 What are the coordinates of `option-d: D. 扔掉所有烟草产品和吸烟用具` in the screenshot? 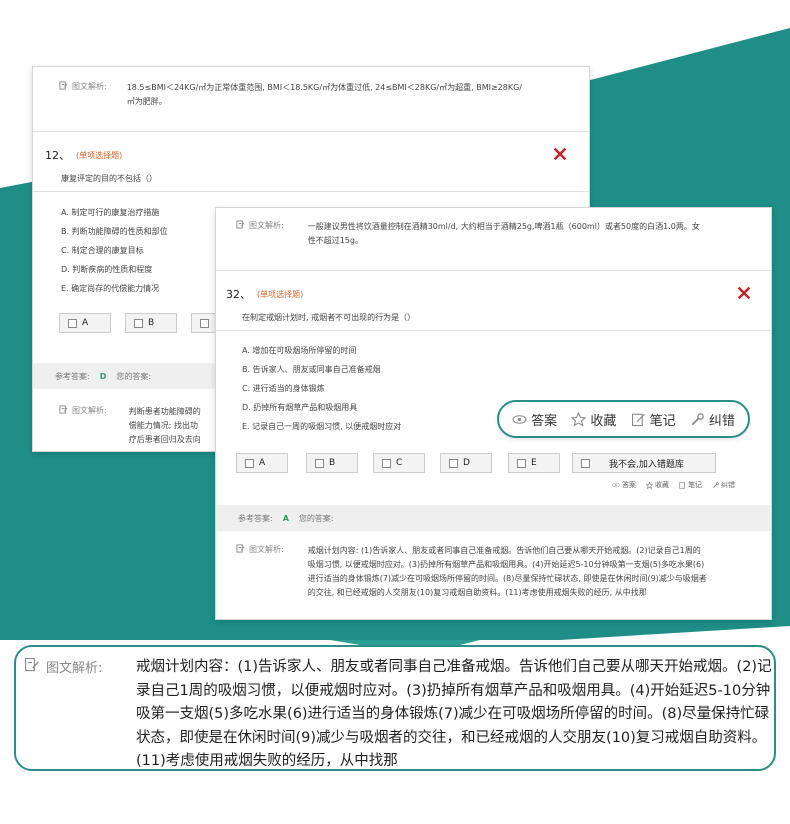 It's located at (300, 407).